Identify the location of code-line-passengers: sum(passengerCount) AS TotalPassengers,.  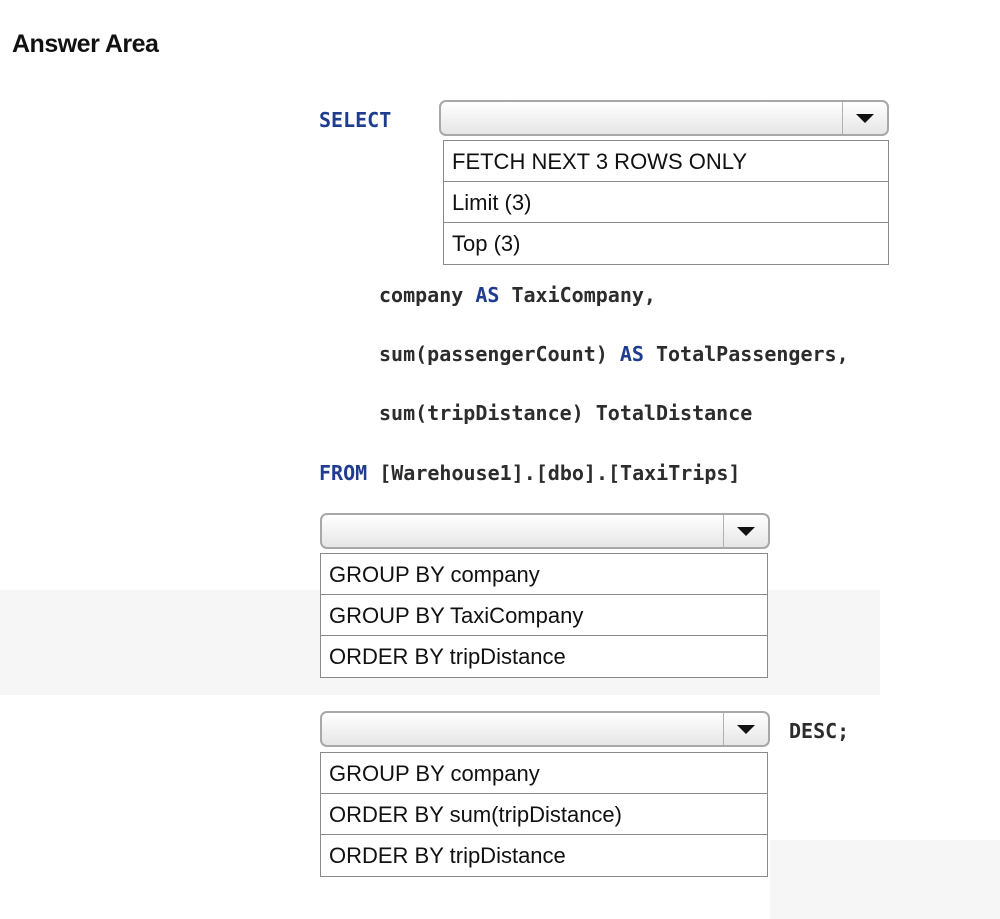
(614, 354).